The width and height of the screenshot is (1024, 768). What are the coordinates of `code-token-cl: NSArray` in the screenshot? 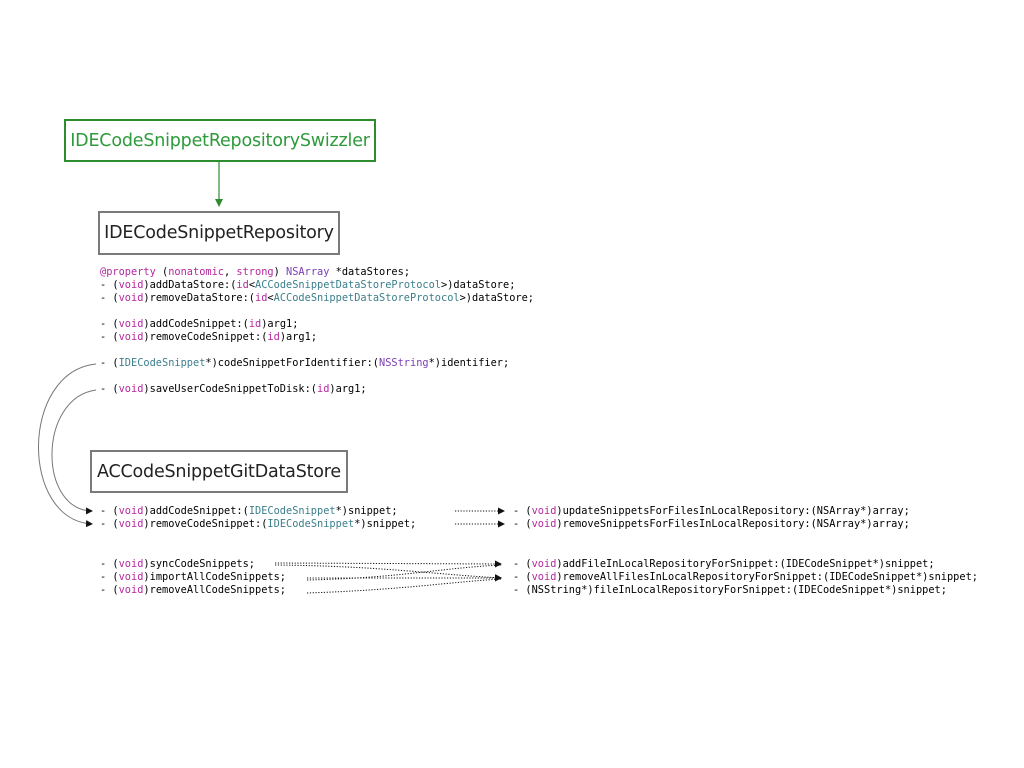 It's located at (308, 272).